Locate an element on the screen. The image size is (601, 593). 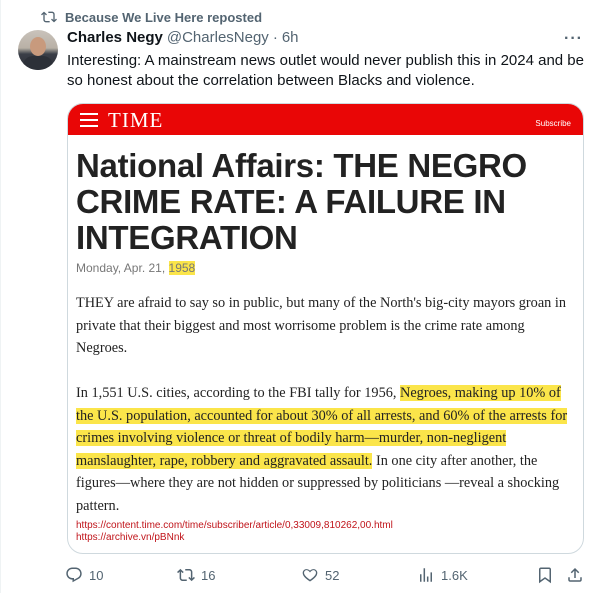
post-header: Charles Negy @CharlesNegy · 6h is located at coordinates (183, 37).